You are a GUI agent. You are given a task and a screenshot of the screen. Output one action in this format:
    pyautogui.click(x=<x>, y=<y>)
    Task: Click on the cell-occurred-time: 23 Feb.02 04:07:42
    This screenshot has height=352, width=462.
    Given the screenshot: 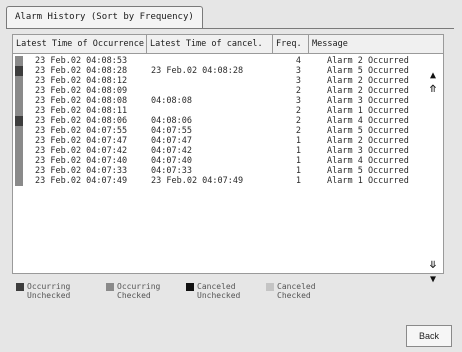 What is the action you would take?
    pyautogui.click(x=81, y=151)
    